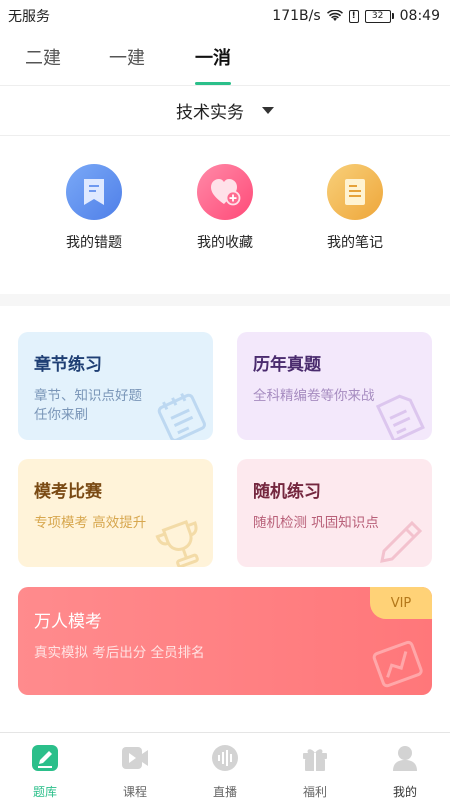 The height and width of the screenshot is (800, 450). What do you see at coordinates (177, 543) in the screenshot?
I see `trophy-icon` at bounding box center [177, 543].